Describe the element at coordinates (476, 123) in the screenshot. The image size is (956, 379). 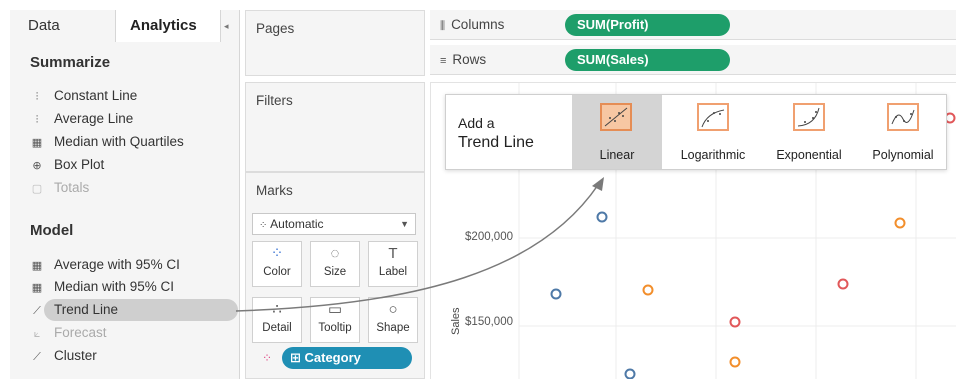
I see `popover-add-a: Add a` at that location.